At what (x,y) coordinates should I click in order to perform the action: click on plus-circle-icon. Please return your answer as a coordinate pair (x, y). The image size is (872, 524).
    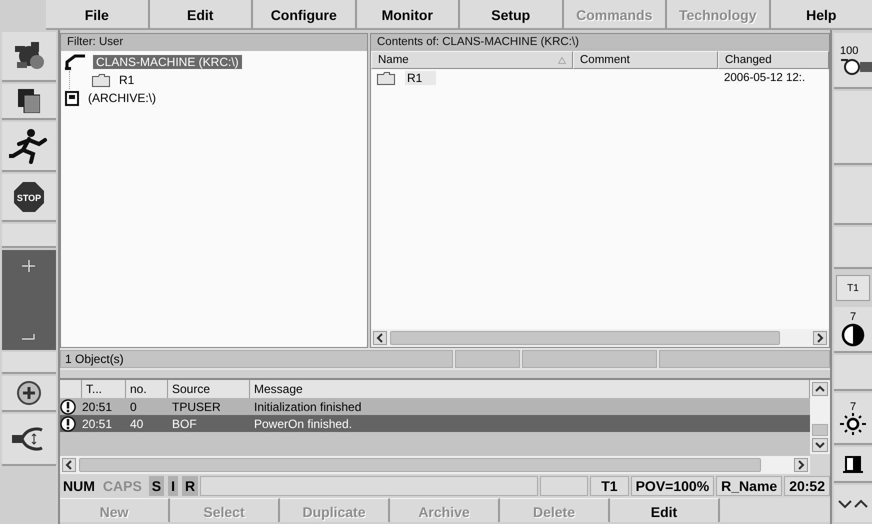
    Looking at the image, I should click on (29, 393).